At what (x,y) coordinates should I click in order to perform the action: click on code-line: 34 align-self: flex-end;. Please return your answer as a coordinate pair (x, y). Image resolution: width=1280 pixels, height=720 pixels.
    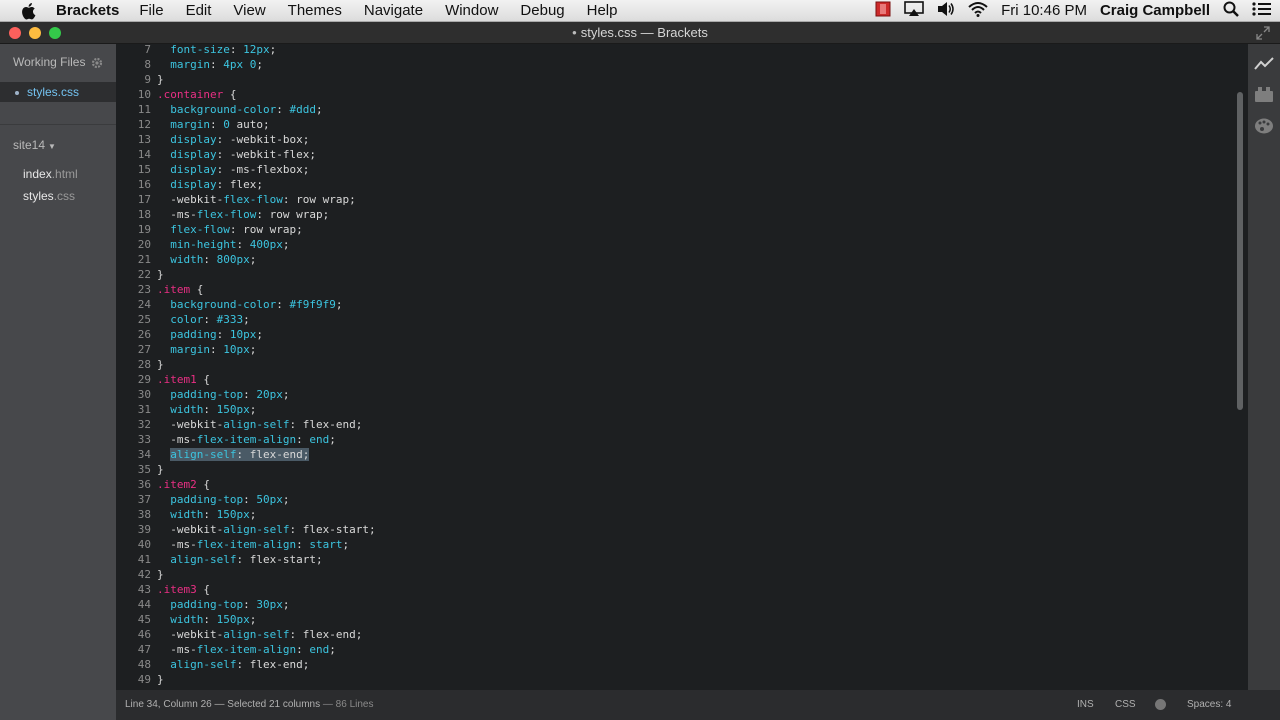
    Looking at the image, I should click on (674, 454).